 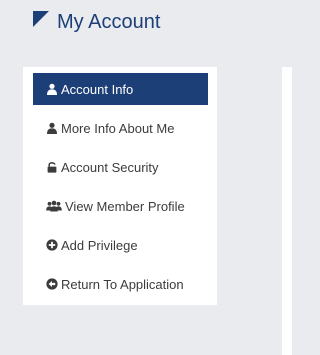 I want to click on menu-item-return-to-application: Return To Application, so click(x=120, y=284).